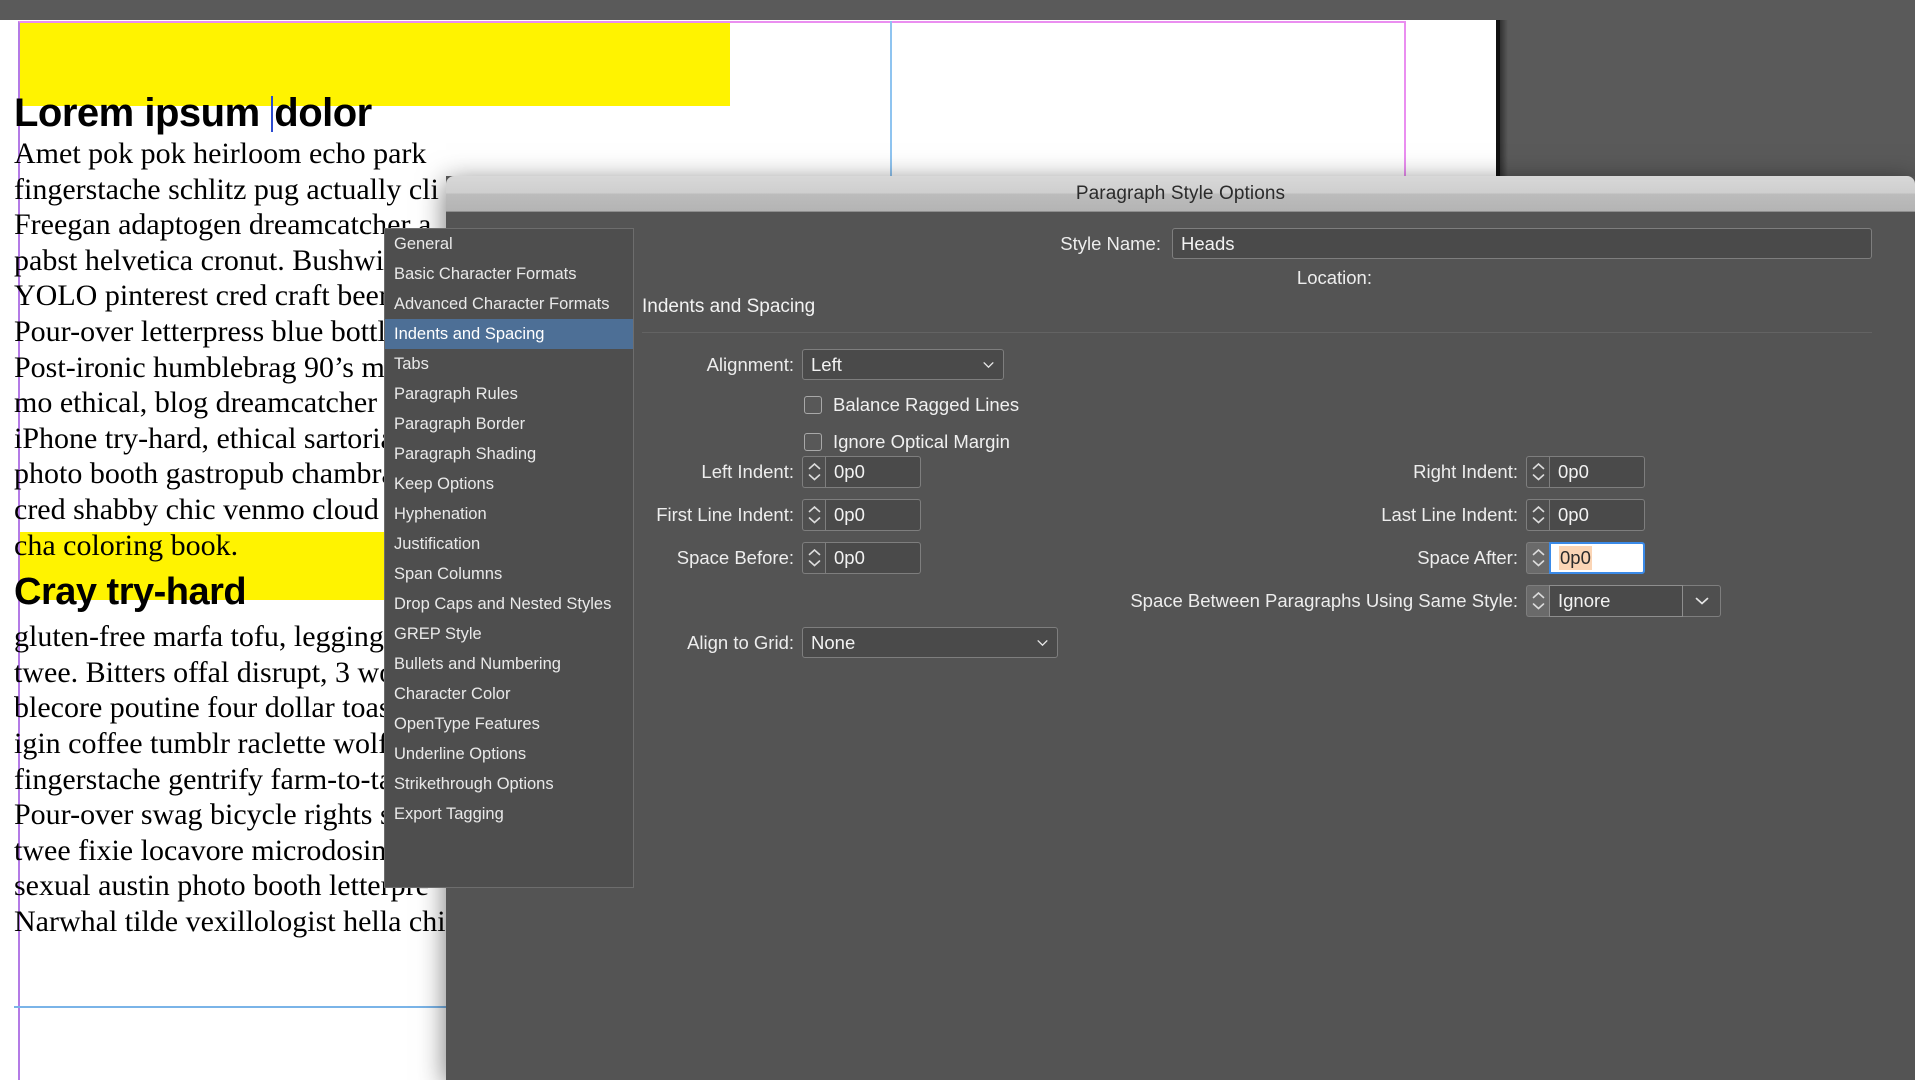  I want to click on left-indent-value: 0p0, so click(849, 471).